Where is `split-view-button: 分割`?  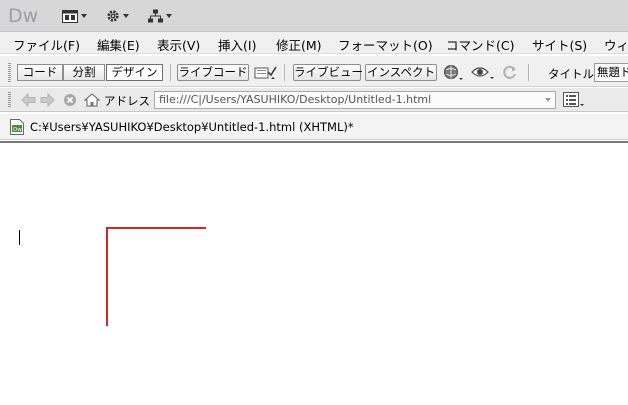 split-view-button: 分割 is located at coordinates (84, 72).